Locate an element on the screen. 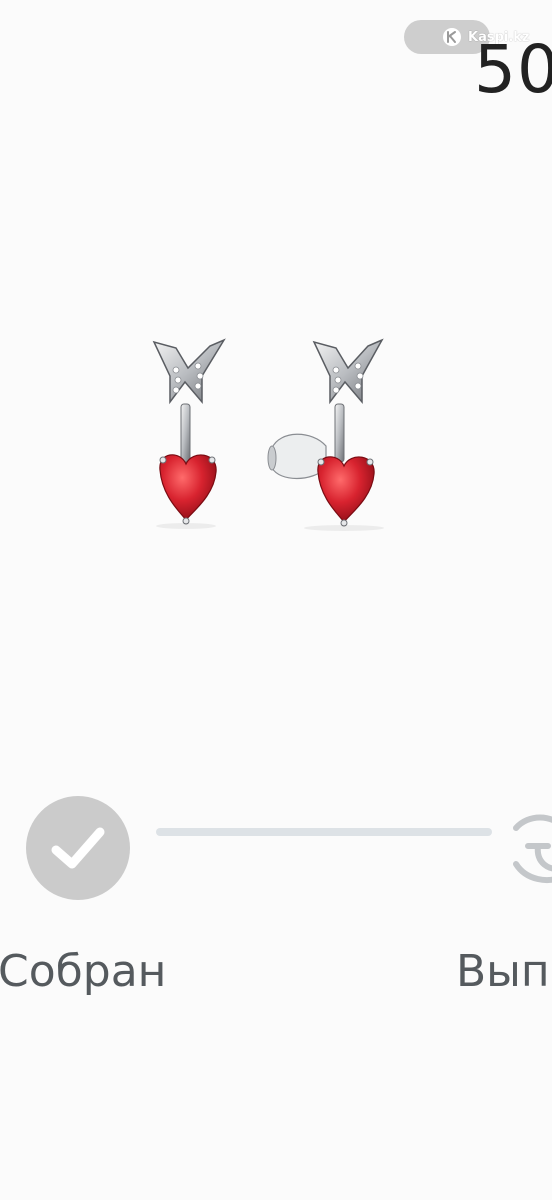 This screenshot has height=1200, width=552. refresh-icon is located at coordinates (532, 848).